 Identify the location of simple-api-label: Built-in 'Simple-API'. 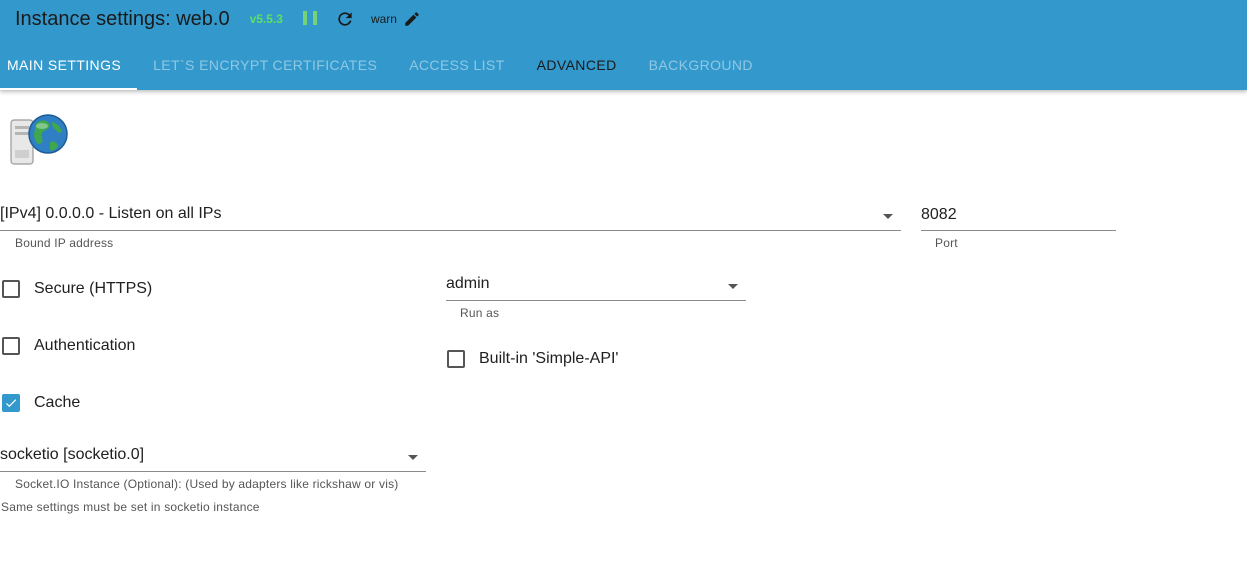
(549, 358).